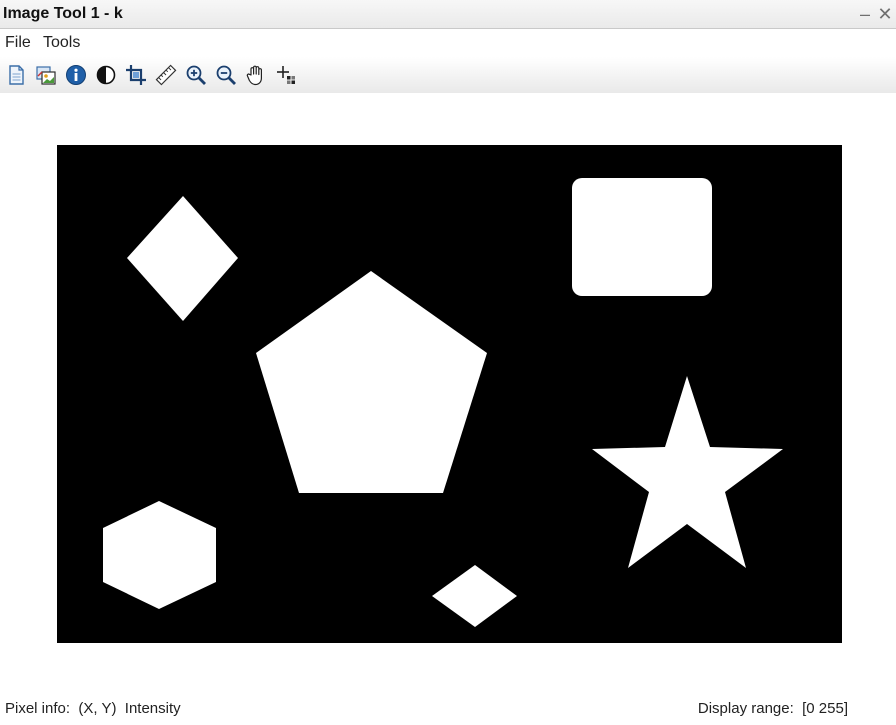  I want to click on toolbar, so click(448, 75).